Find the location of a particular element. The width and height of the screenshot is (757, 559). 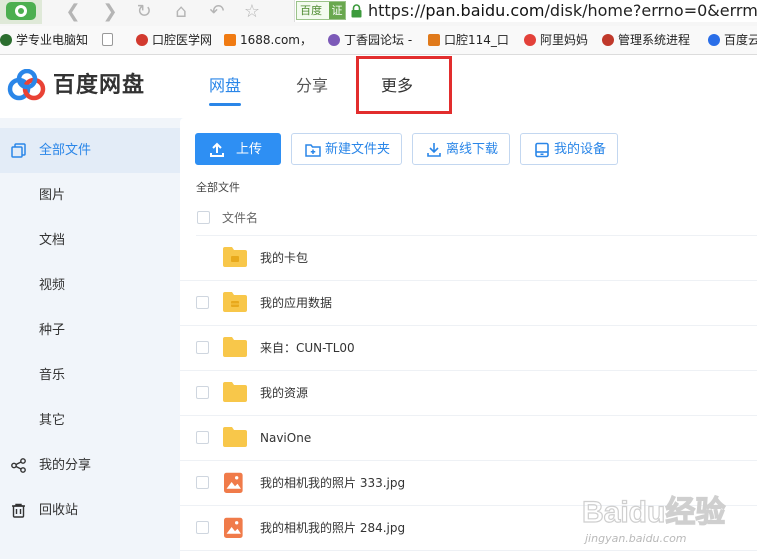

offline-download-button: 离线下载 is located at coordinates (461, 149).